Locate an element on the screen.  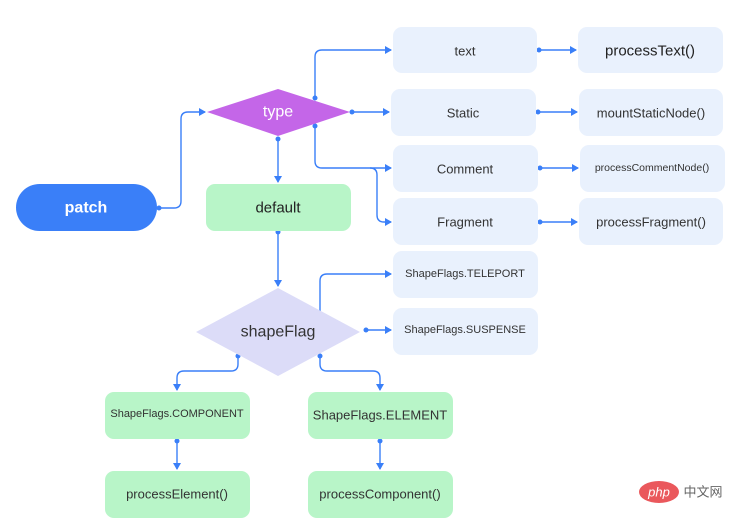
node-component-label: ShapeFlags.COMPONENT is located at coordinates (177, 414).